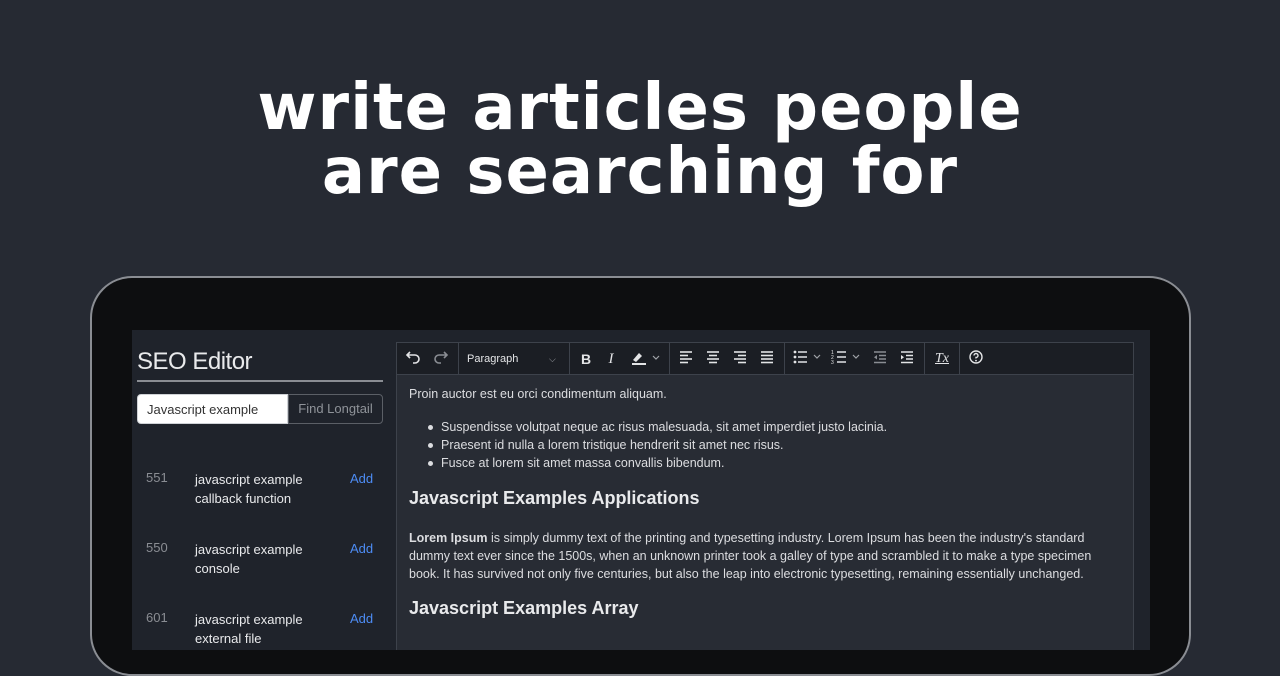 This screenshot has width=1280, height=676. I want to click on search-volume: 601, so click(157, 617).